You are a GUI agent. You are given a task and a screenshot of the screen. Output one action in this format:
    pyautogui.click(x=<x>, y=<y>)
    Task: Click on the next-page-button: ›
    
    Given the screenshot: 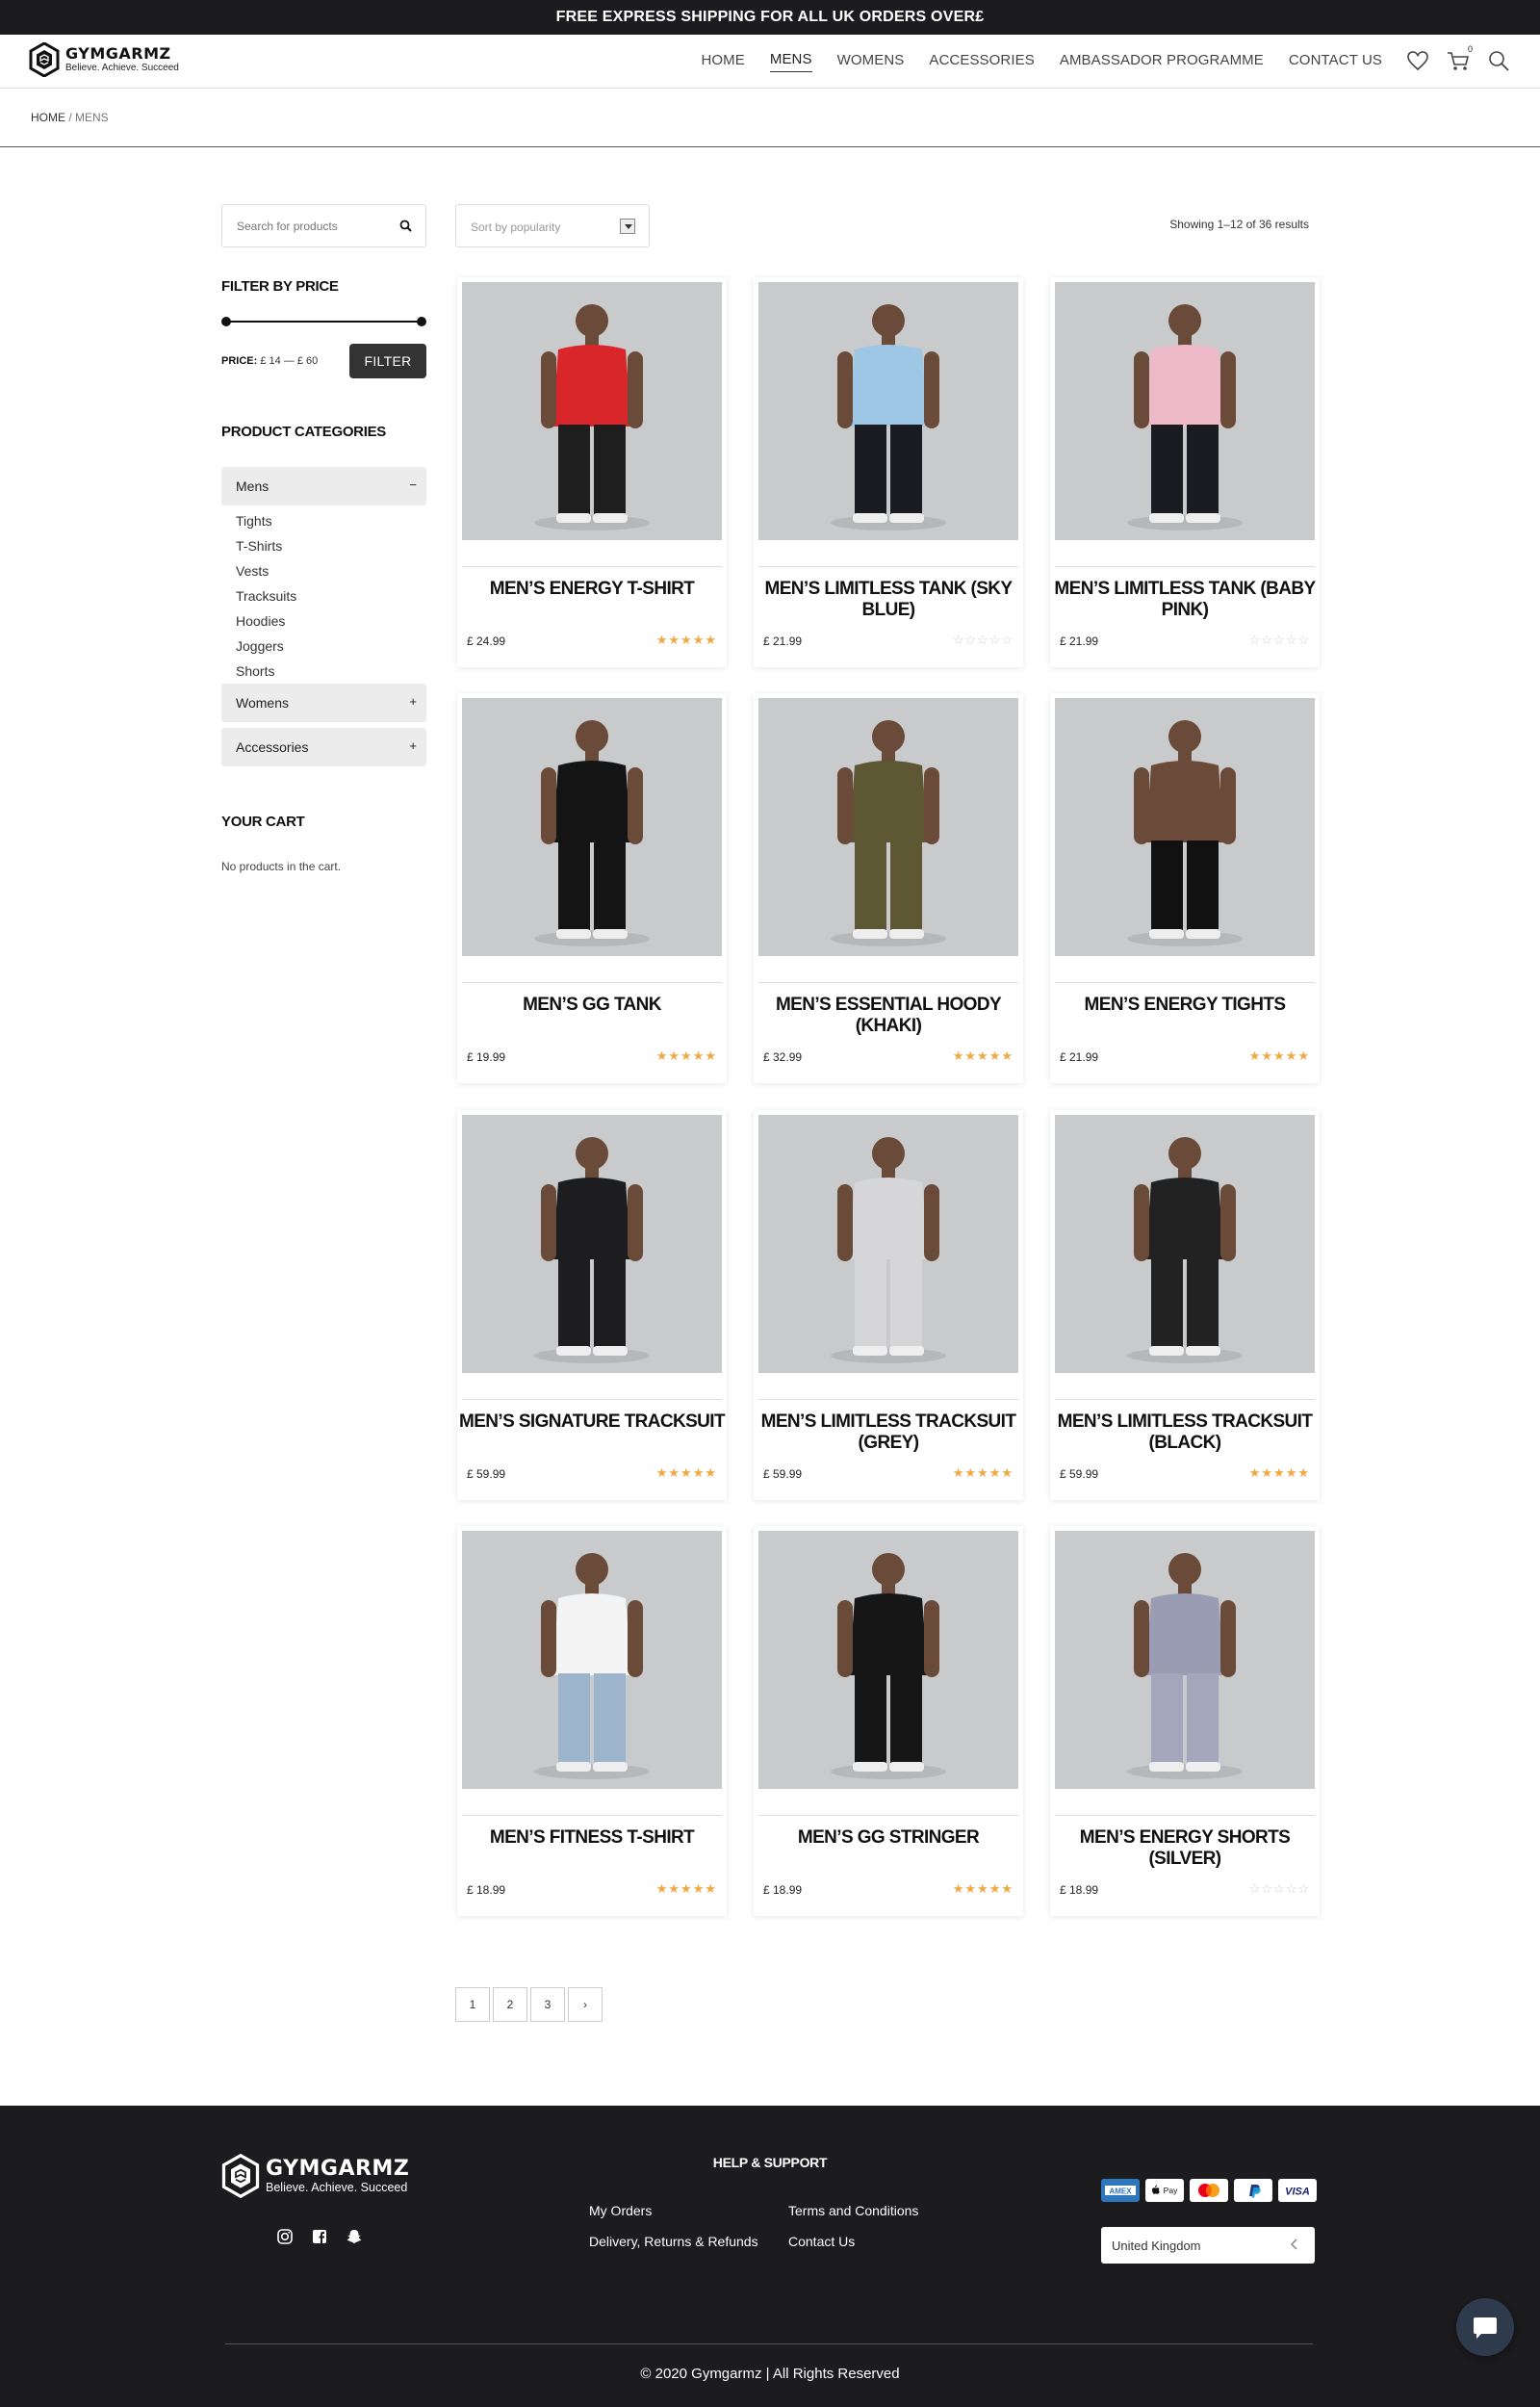 What is the action you would take?
    pyautogui.click(x=585, y=2004)
    